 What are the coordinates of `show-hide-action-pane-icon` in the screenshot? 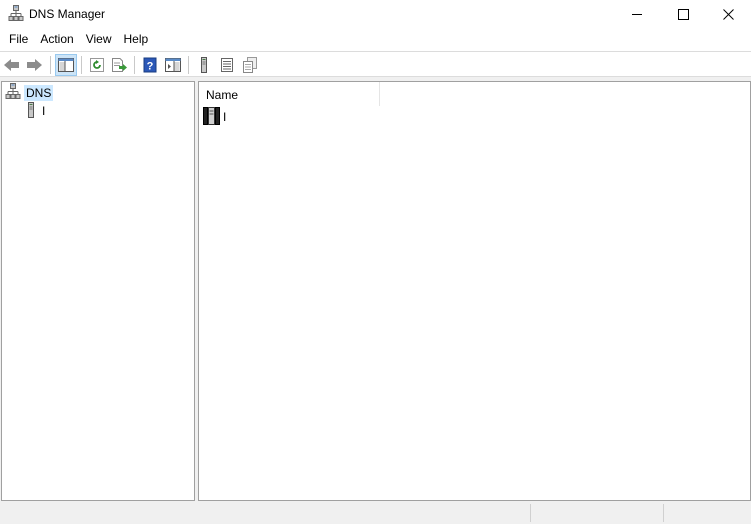 It's located at (173, 65).